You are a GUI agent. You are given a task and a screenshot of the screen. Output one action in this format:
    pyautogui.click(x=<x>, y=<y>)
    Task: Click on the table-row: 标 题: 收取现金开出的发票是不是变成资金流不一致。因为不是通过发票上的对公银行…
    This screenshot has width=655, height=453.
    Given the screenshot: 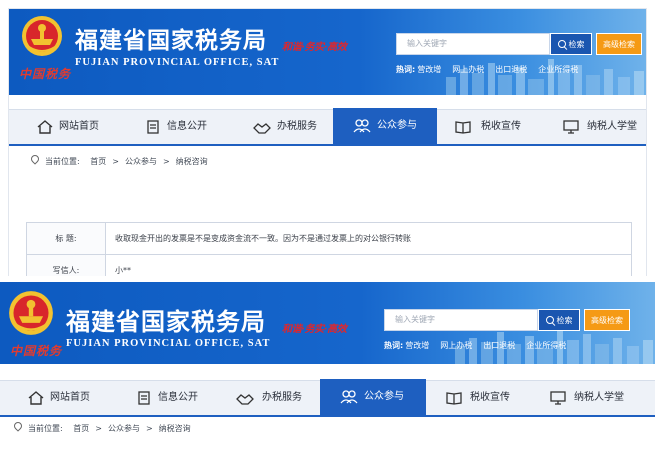 What is the action you would take?
    pyautogui.click(x=329, y=238)
    